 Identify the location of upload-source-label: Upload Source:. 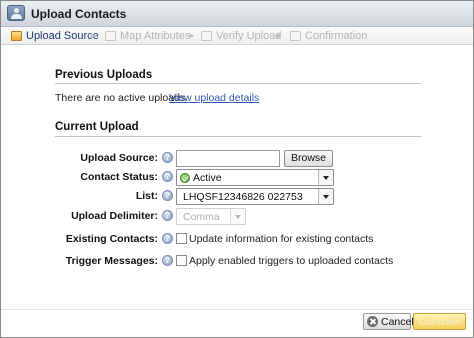
(119, 158).